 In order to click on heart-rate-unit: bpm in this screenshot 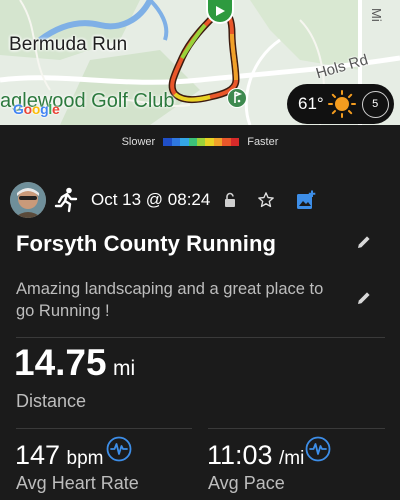, I will do `click(85, 458)`.